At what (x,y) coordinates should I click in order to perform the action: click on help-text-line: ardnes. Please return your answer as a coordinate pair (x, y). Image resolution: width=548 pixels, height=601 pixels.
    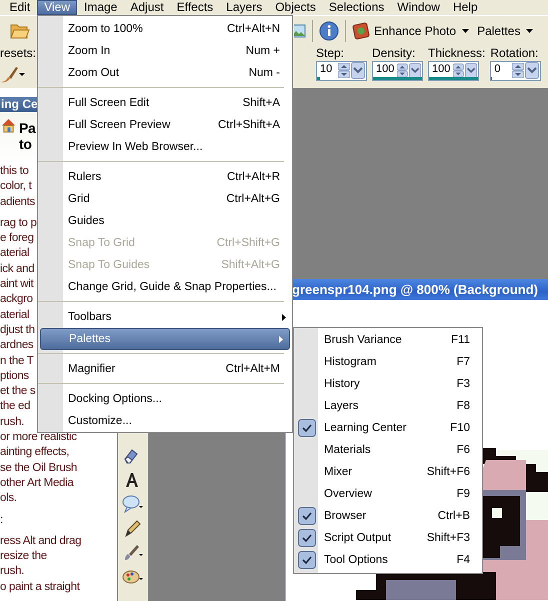
    Looking at the image, I should click on (17, 346).